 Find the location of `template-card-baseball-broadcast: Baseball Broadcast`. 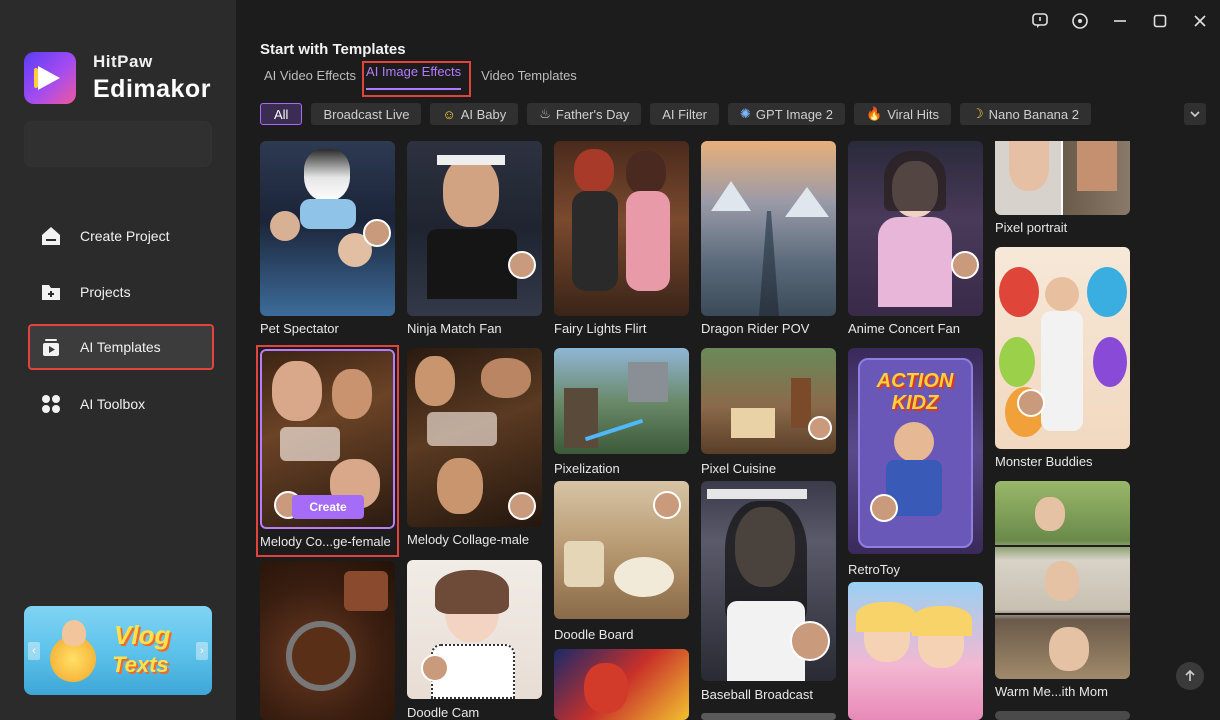

template-card-baseball-broadcast: Baseball Broadcast is located at coordinates (768, 593).